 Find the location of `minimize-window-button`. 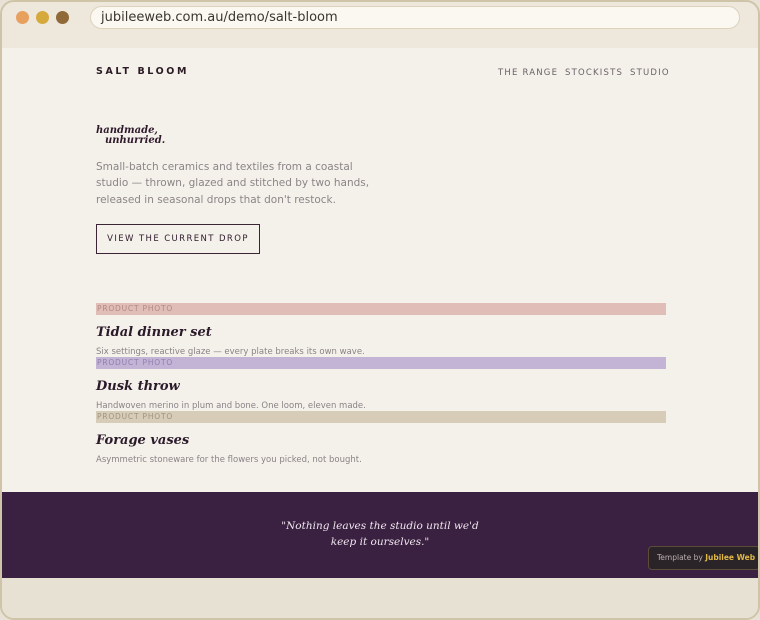

minimize-window-button is located at coordinates (42, 17).